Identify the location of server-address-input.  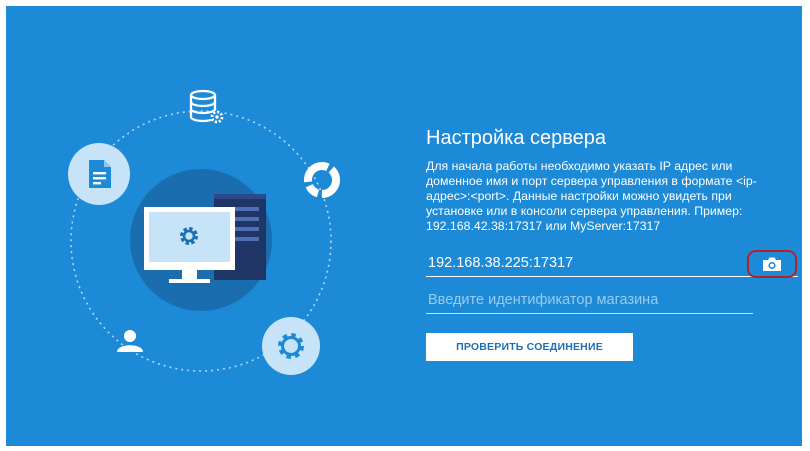
(592, 263).